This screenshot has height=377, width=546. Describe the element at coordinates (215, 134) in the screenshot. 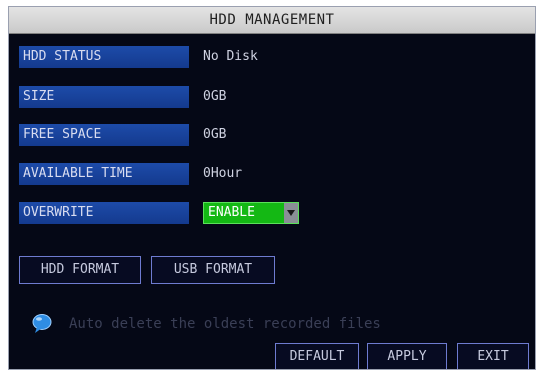

I see `free-space-value: 0GB` at that location.